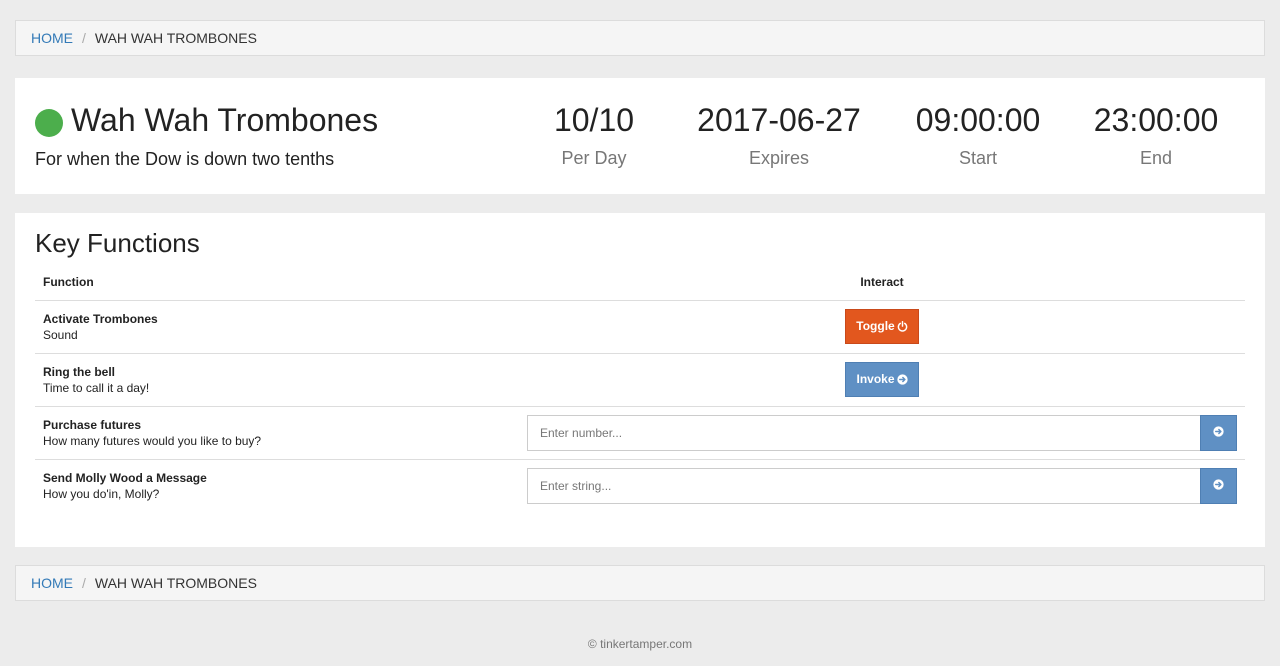  Describe the element at coordinates (277, 327) in the screenshot. I see `function-cell: Activate Trombones Sound` at that location.